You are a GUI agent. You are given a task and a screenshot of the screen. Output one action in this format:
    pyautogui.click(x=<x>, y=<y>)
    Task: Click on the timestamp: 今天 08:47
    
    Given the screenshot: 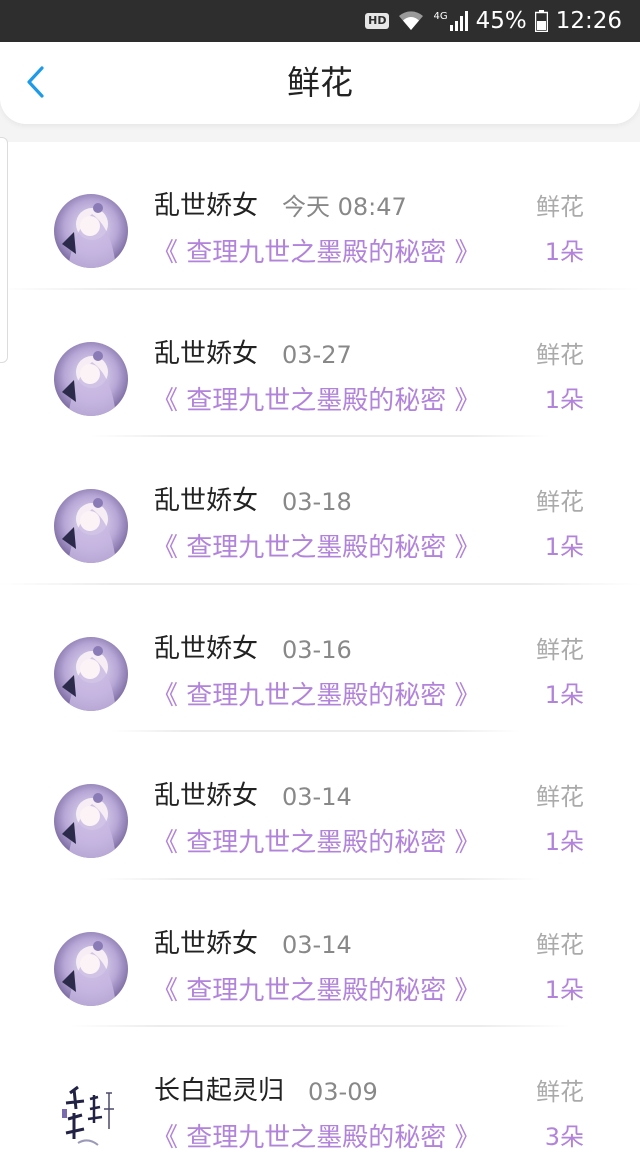 What is the action you would take?
    pyautogui.click(x=344, y=207)
    